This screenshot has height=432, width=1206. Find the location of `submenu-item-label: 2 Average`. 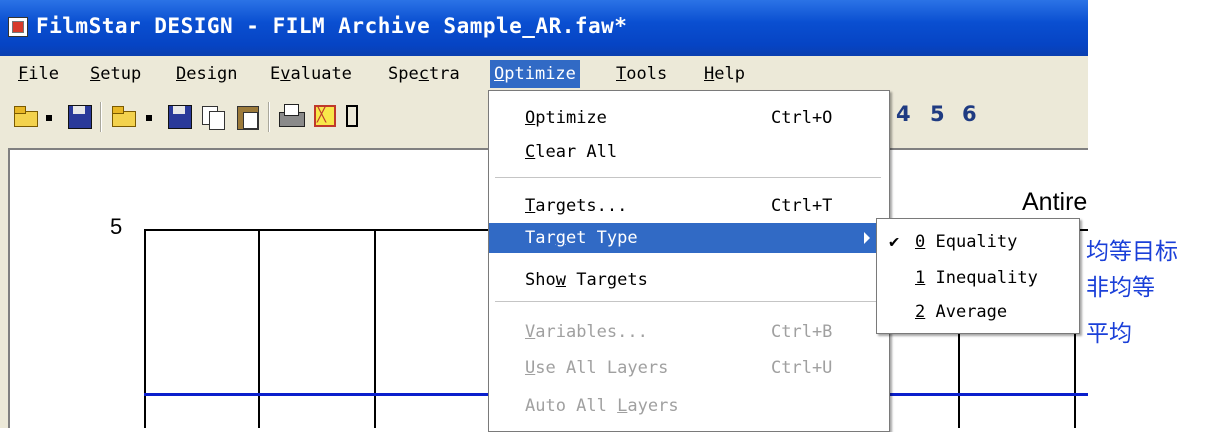

submenu-item-label: 2 Average is located at coordinates (961, 312).